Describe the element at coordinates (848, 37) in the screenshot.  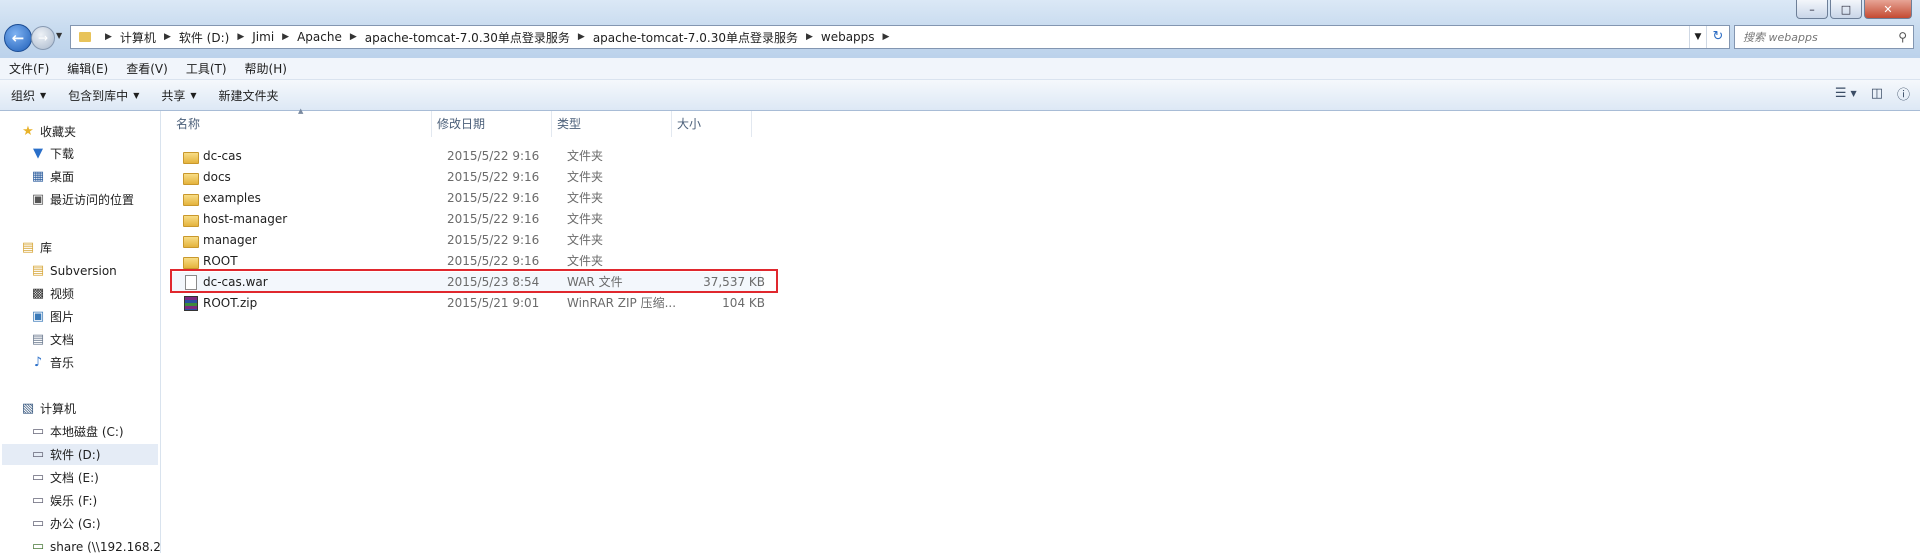
I see `breadcrumb-webapps: ▶ webapps ▶` at that location.